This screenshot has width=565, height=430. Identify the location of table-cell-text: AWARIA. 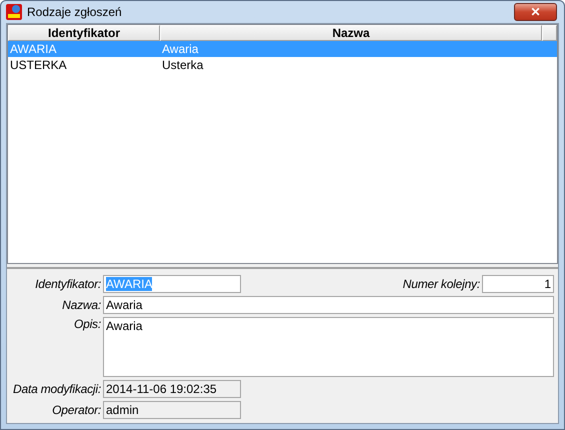
(33, 49).